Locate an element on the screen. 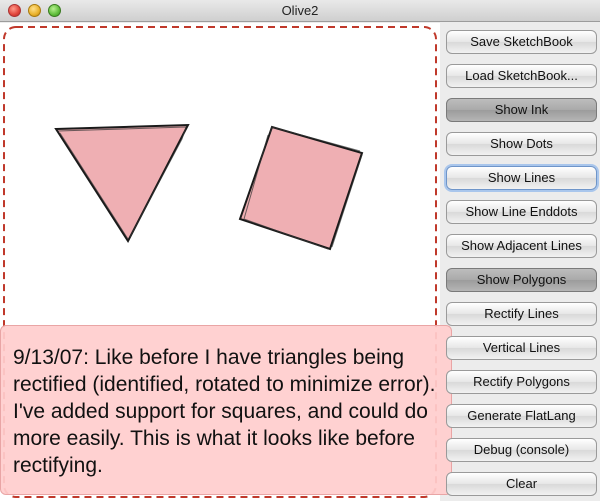 This screenshot has height=501, width=600. show-polygons-button: Show Polygons is located at coordinates (521, 280).